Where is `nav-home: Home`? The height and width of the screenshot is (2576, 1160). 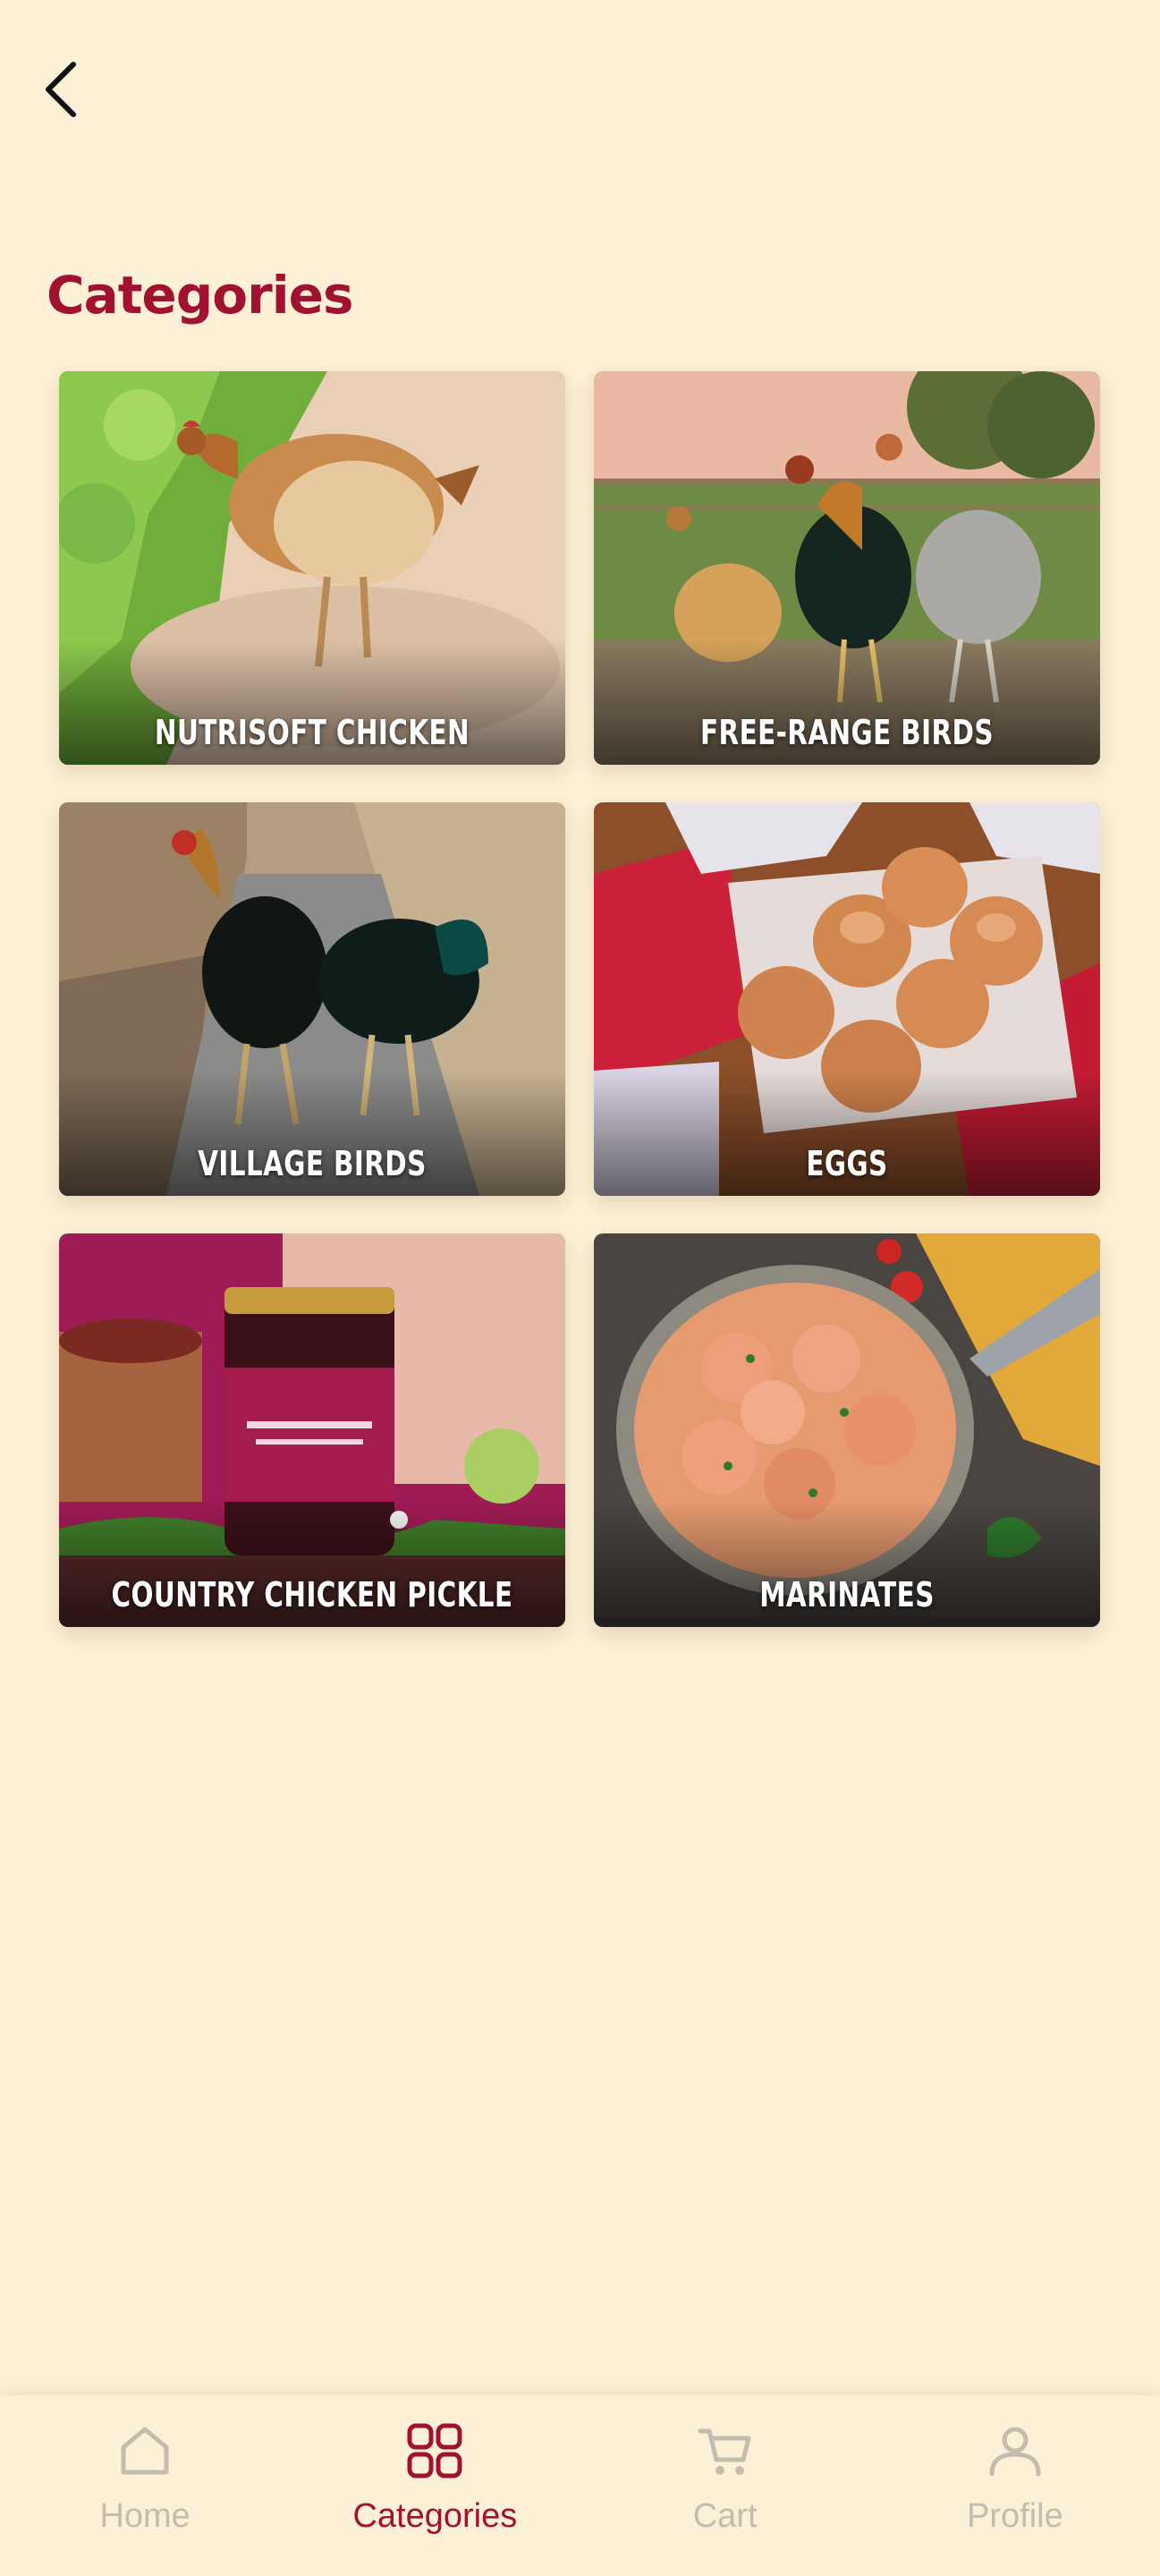
nav-home: Home is located at coordinates (145, 2485).